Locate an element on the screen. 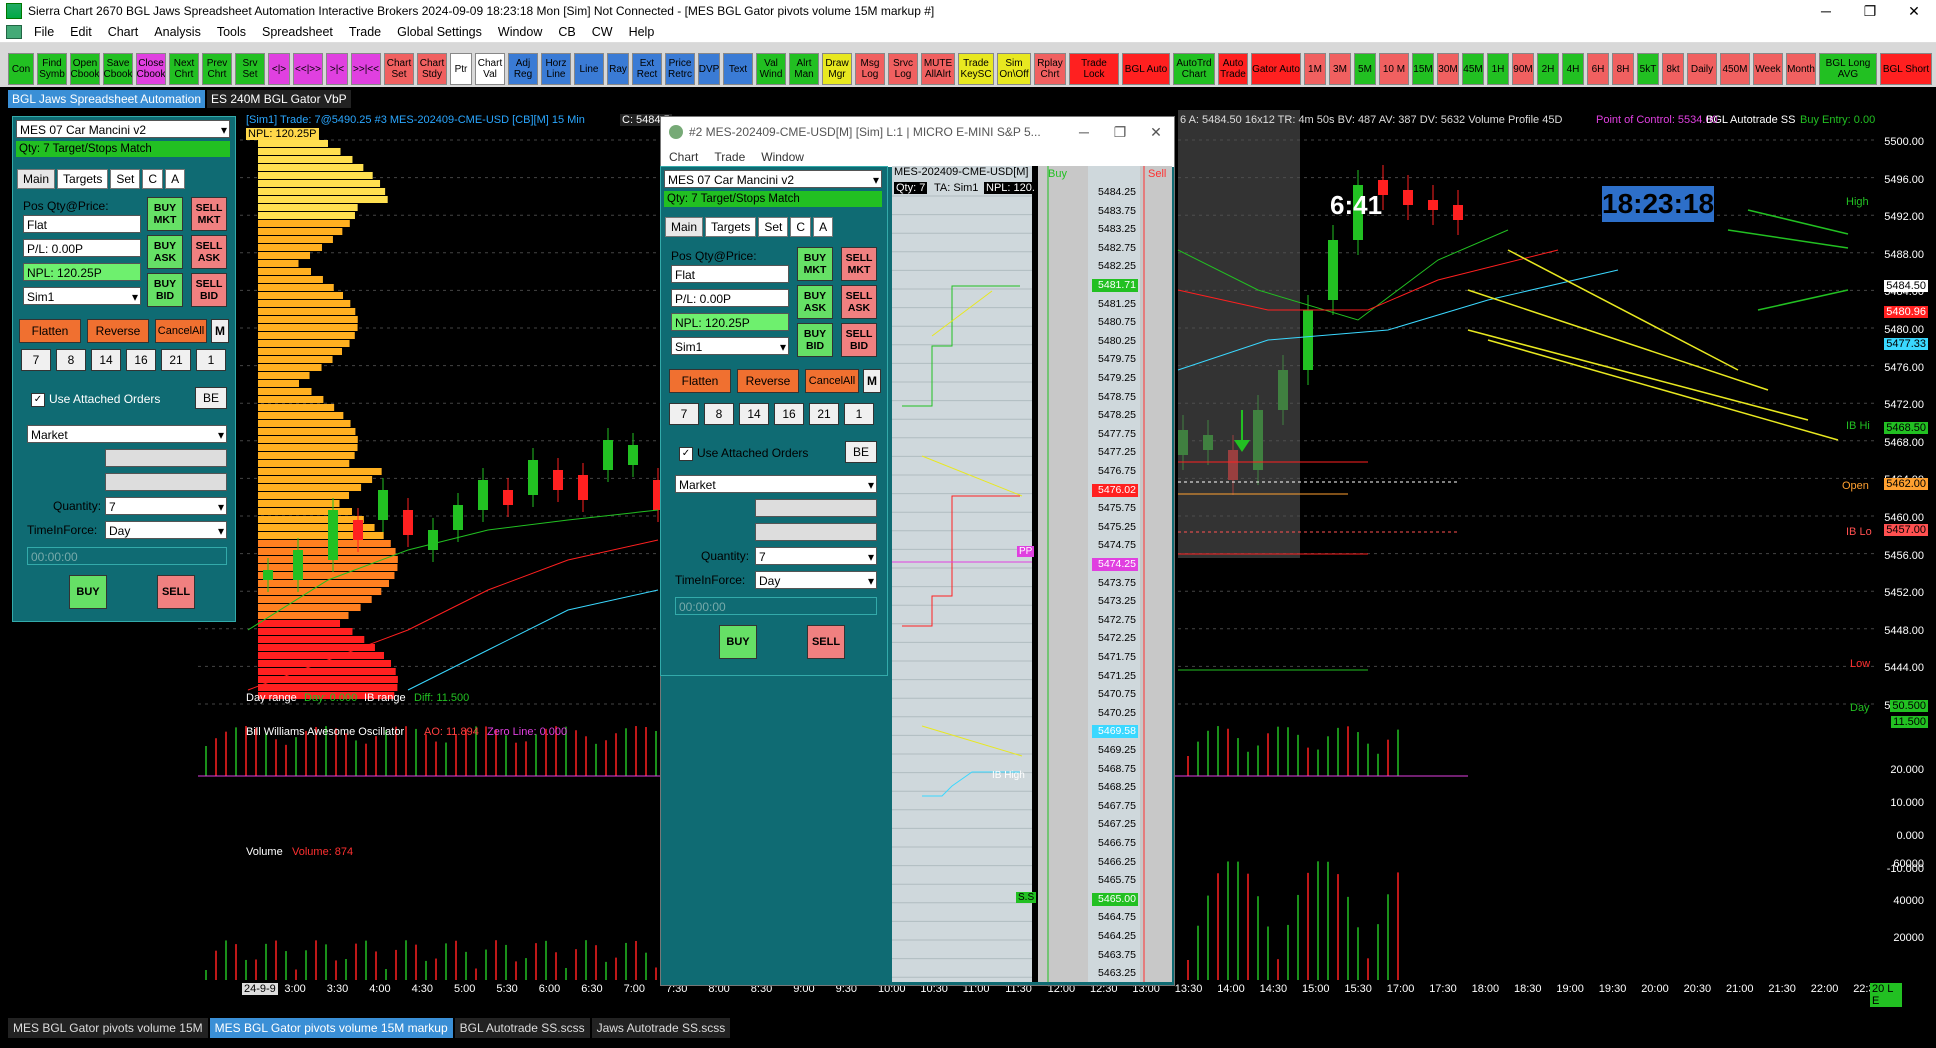  chartbook-tab-0: BGL Jaws Spreadsheet Automation is located at coordinates (106, 99).